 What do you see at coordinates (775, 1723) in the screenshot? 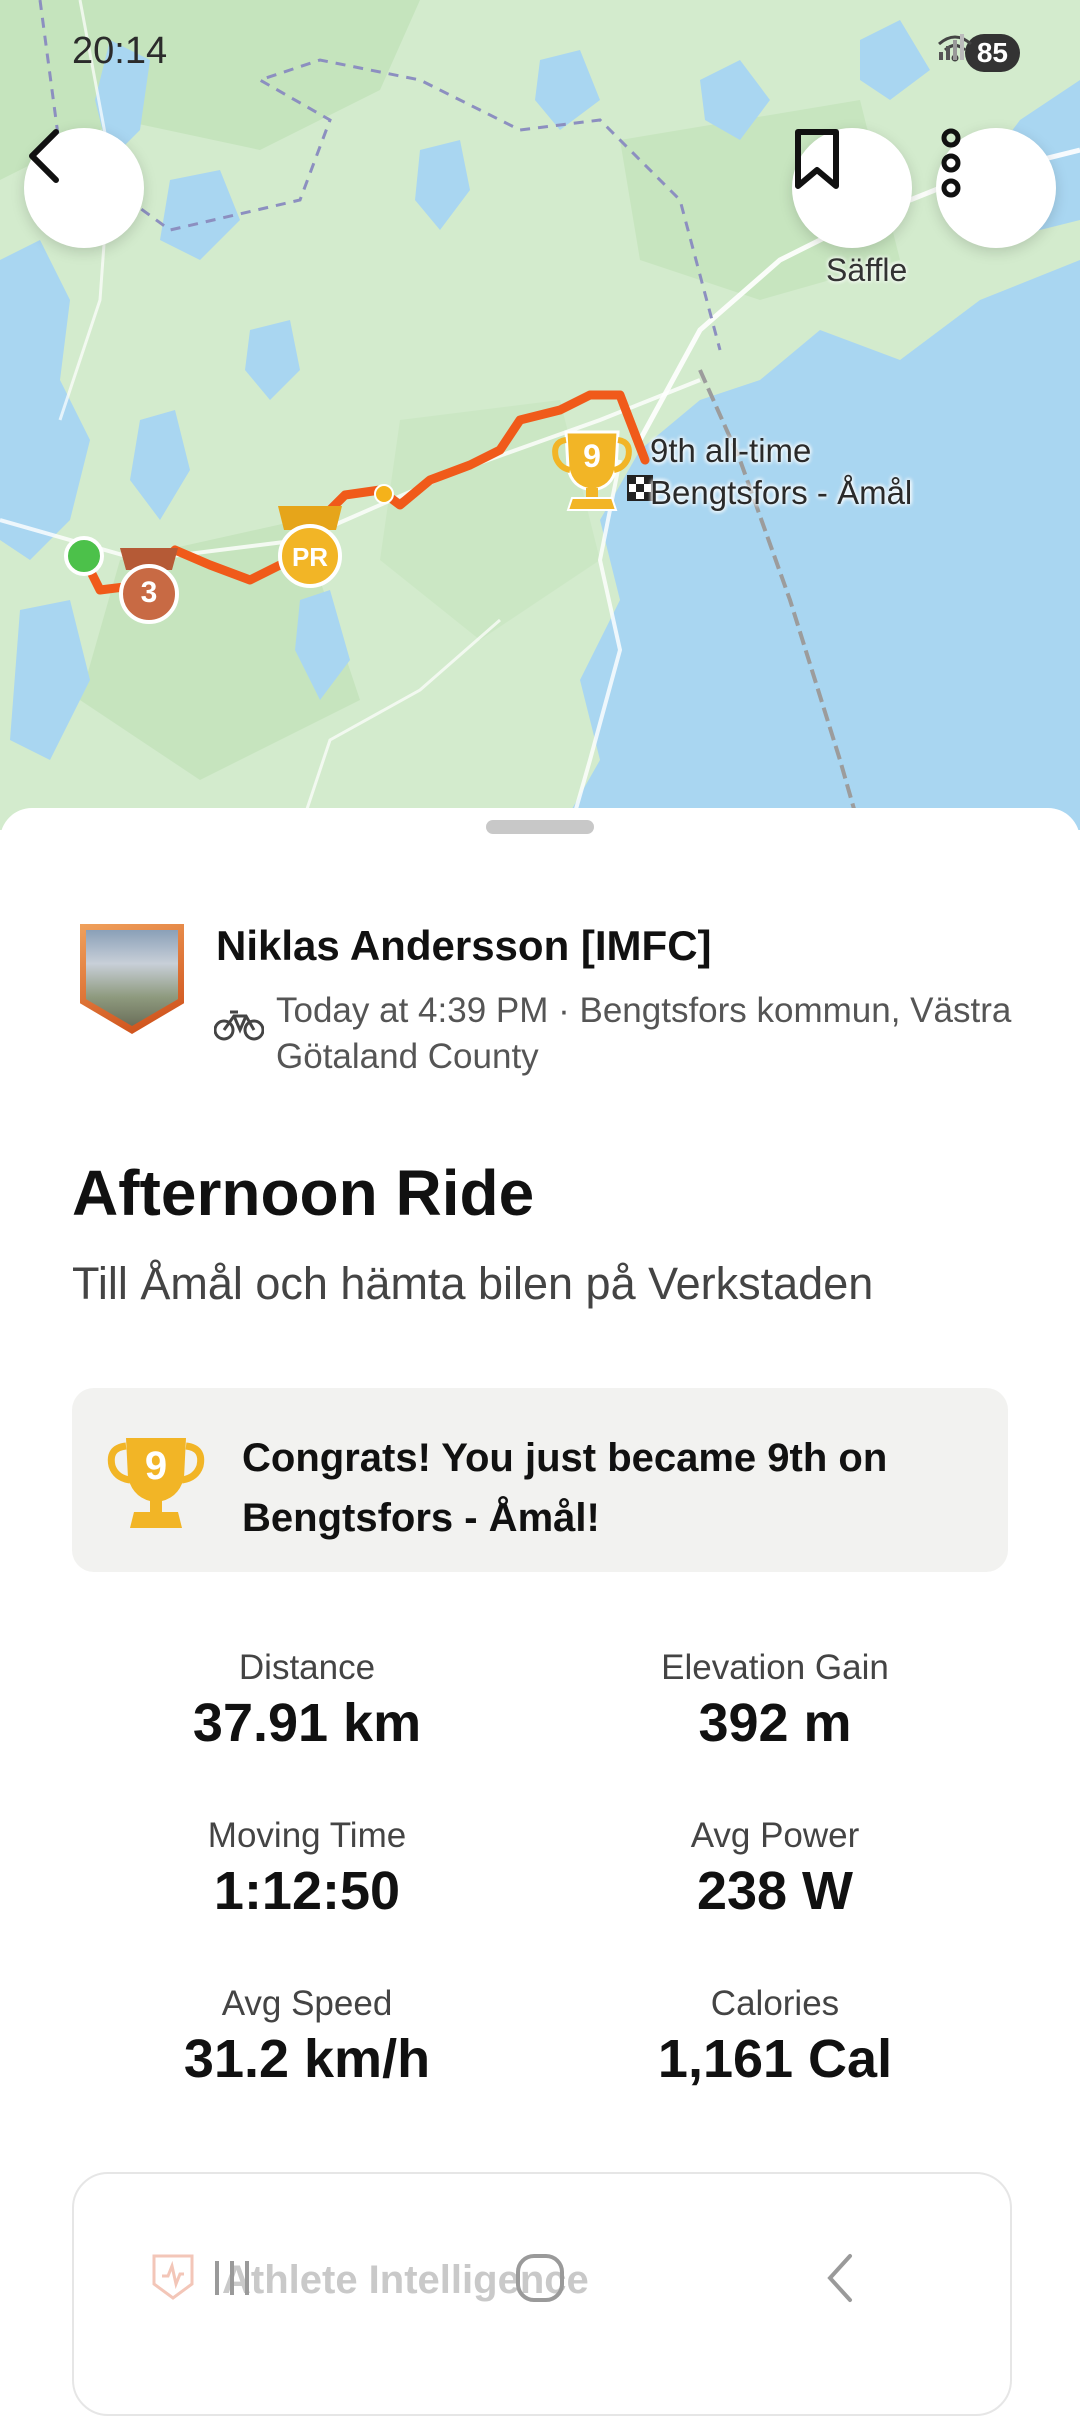
I see `stat-value: 392 m` at bounding box center [775, 1723].